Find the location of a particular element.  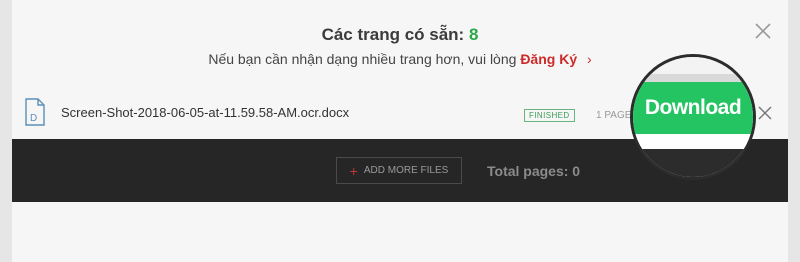

title-label: Các trang có sẵn: is located at coordinates (393, 34).